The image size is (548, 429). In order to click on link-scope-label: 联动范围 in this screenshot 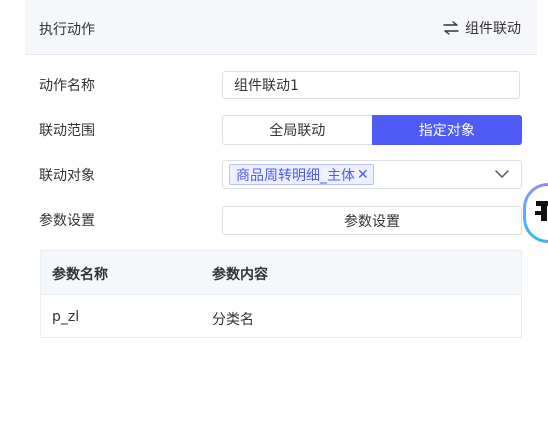, I will do `click(67, 131)`.